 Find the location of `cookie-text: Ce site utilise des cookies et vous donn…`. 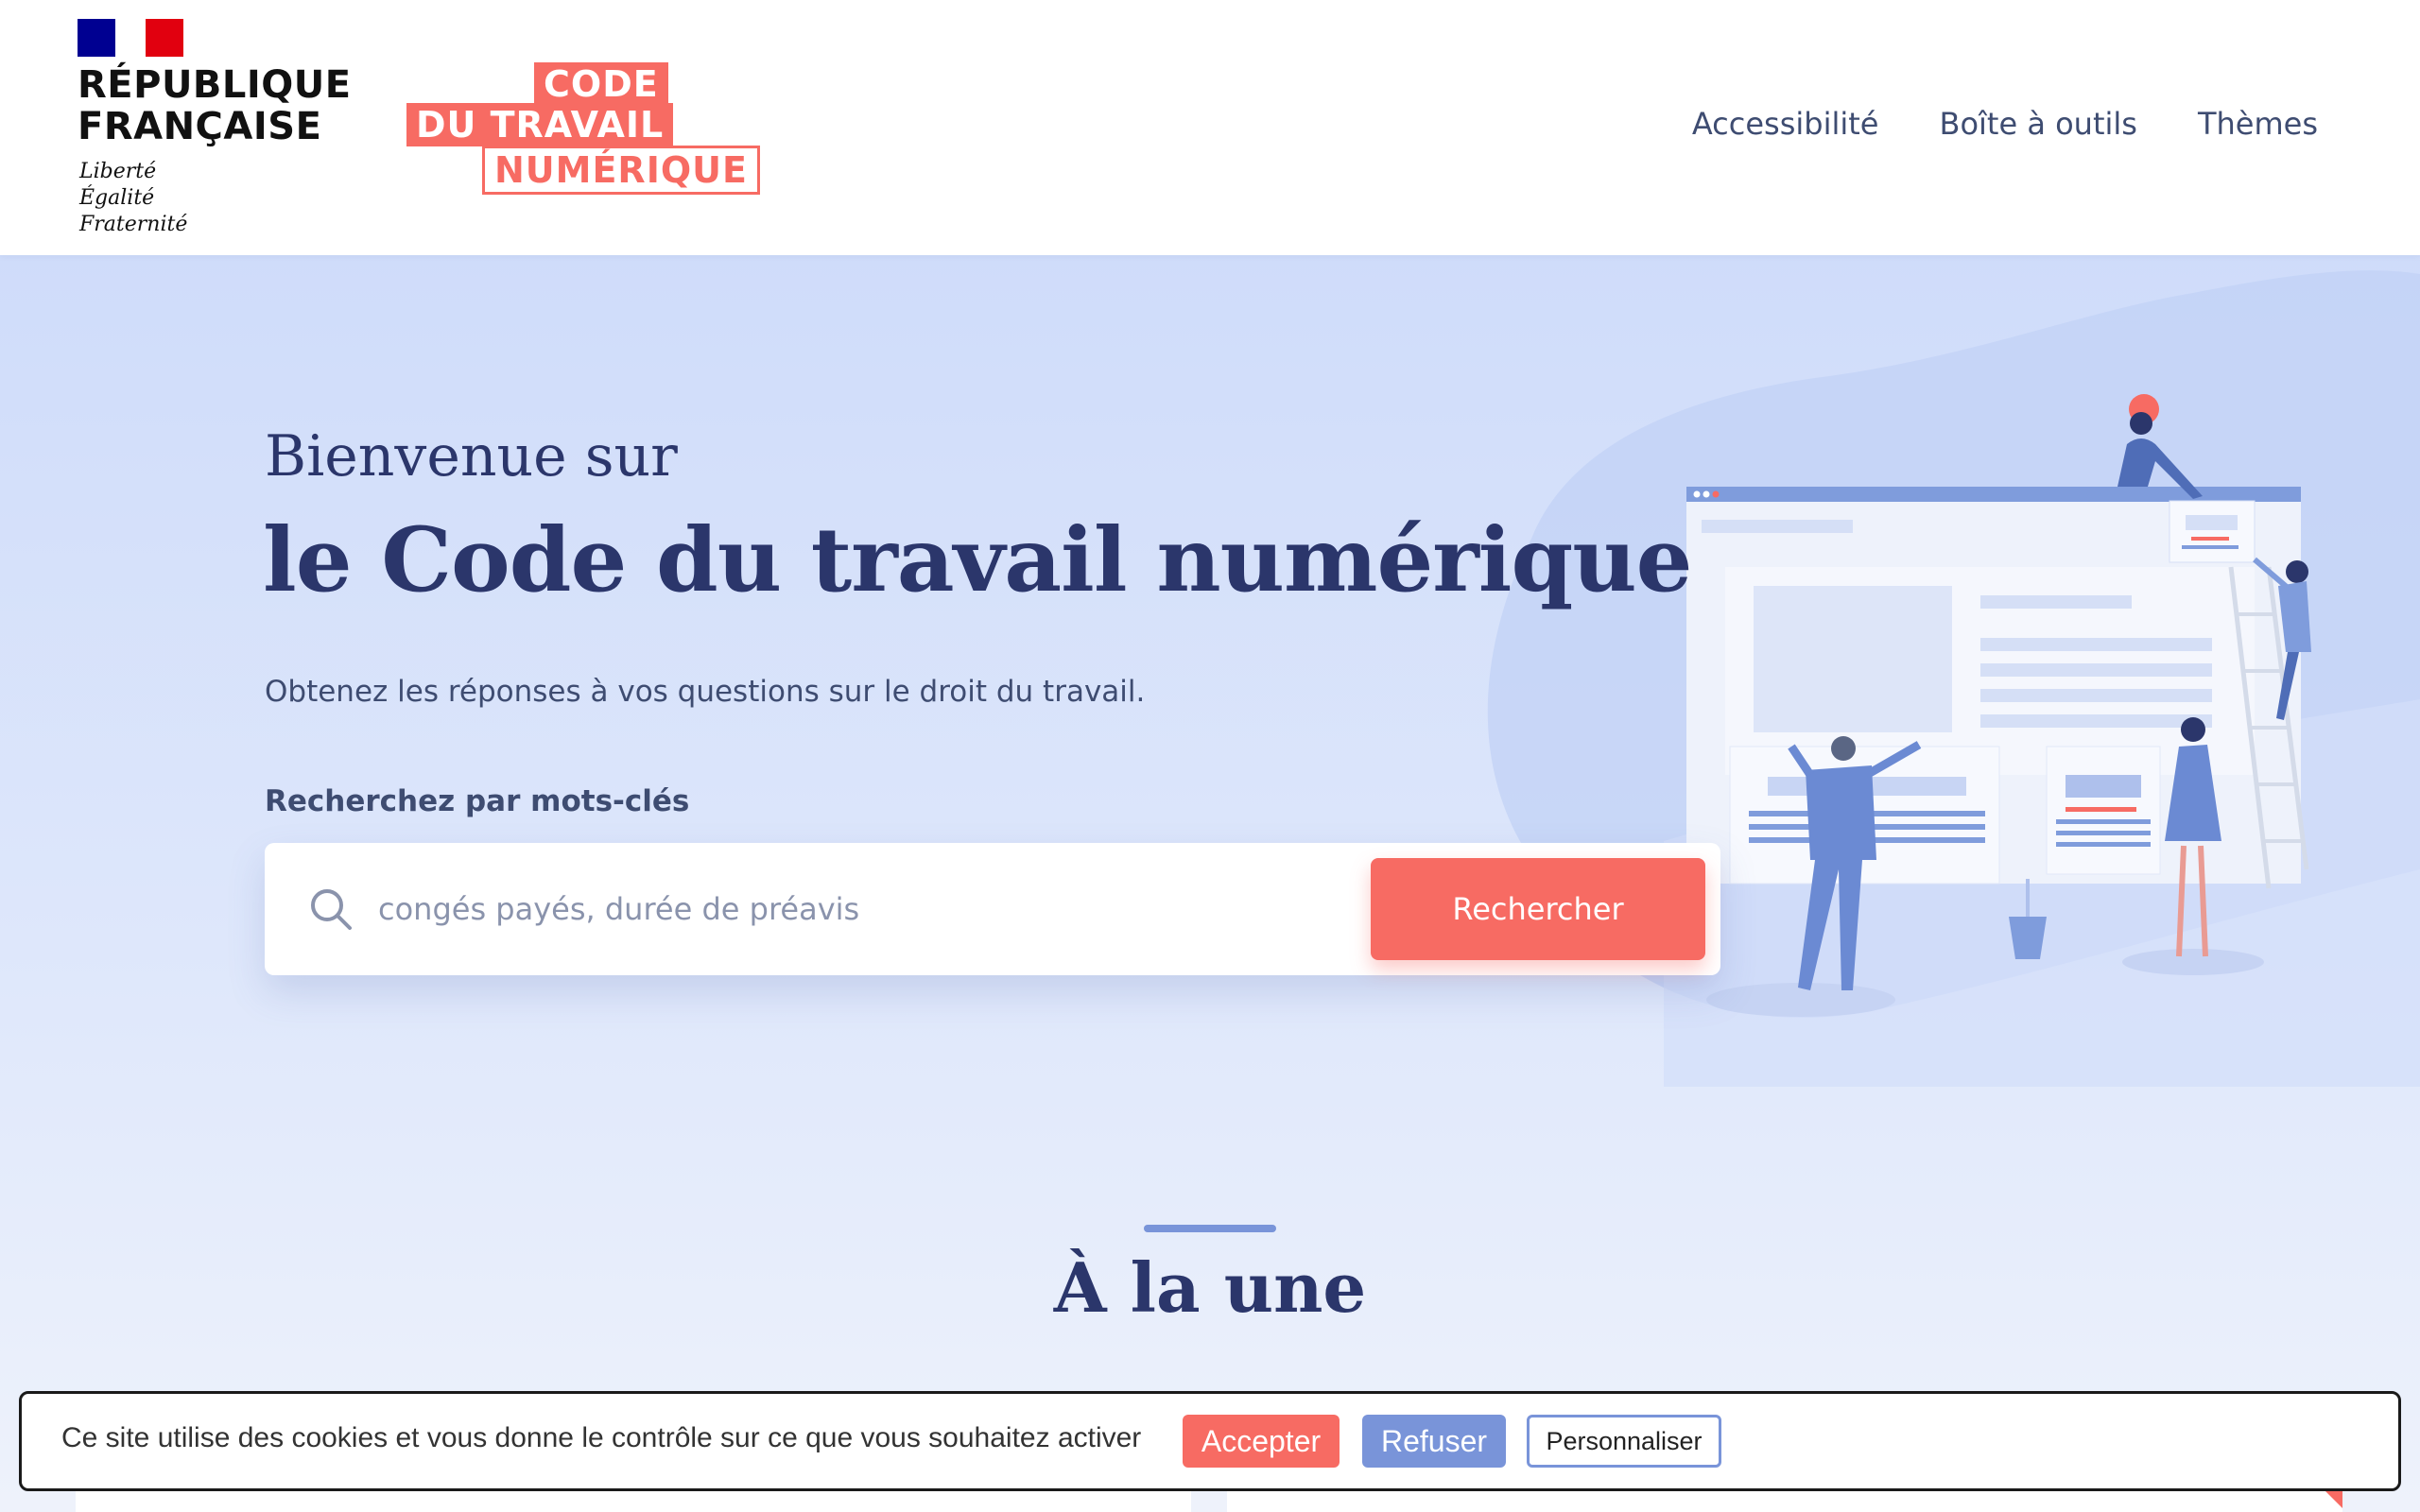

cookie-text: Ce site utilise des cookies et vous donn… is located at coordinates (601, 1437).